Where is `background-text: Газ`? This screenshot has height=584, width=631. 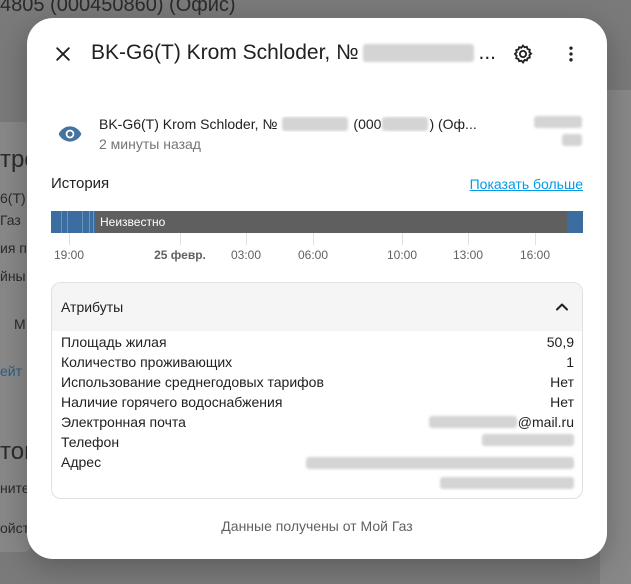
background-text: Газ is located at coordinates (10, 220).